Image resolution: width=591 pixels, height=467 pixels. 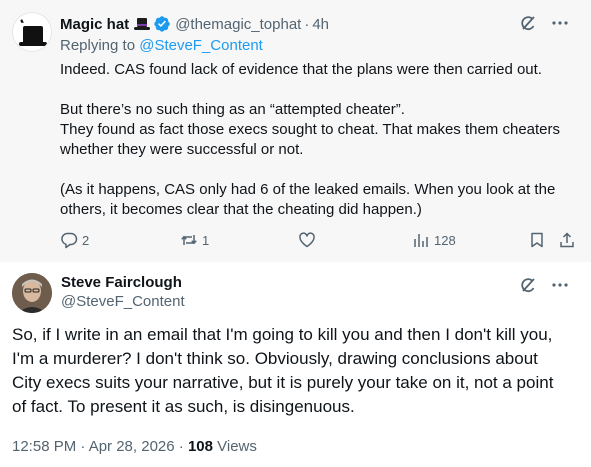 What do you see at coordinates (142, 24) in the screenshot?
I see `top-hat-emoji-icon` at bounding box center [142, 24].